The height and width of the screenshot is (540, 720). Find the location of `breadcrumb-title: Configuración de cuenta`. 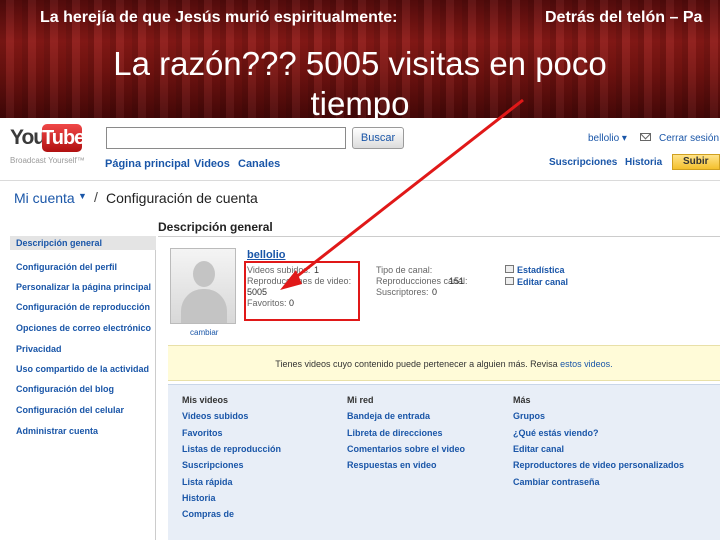

breadcrumb-title: Configuración de cuenta is located at coordinates (182, 198).